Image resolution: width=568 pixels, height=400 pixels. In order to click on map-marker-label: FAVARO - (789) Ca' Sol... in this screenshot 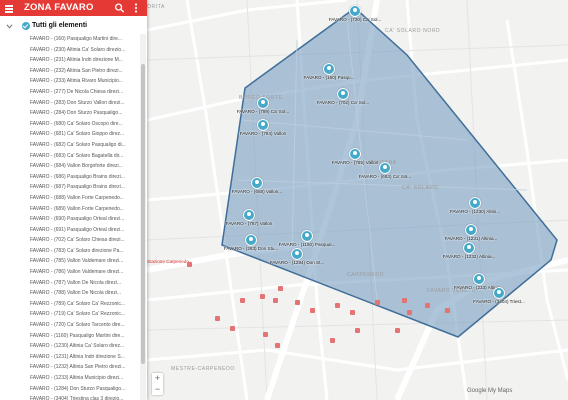, I will do `click(263, 111)`.